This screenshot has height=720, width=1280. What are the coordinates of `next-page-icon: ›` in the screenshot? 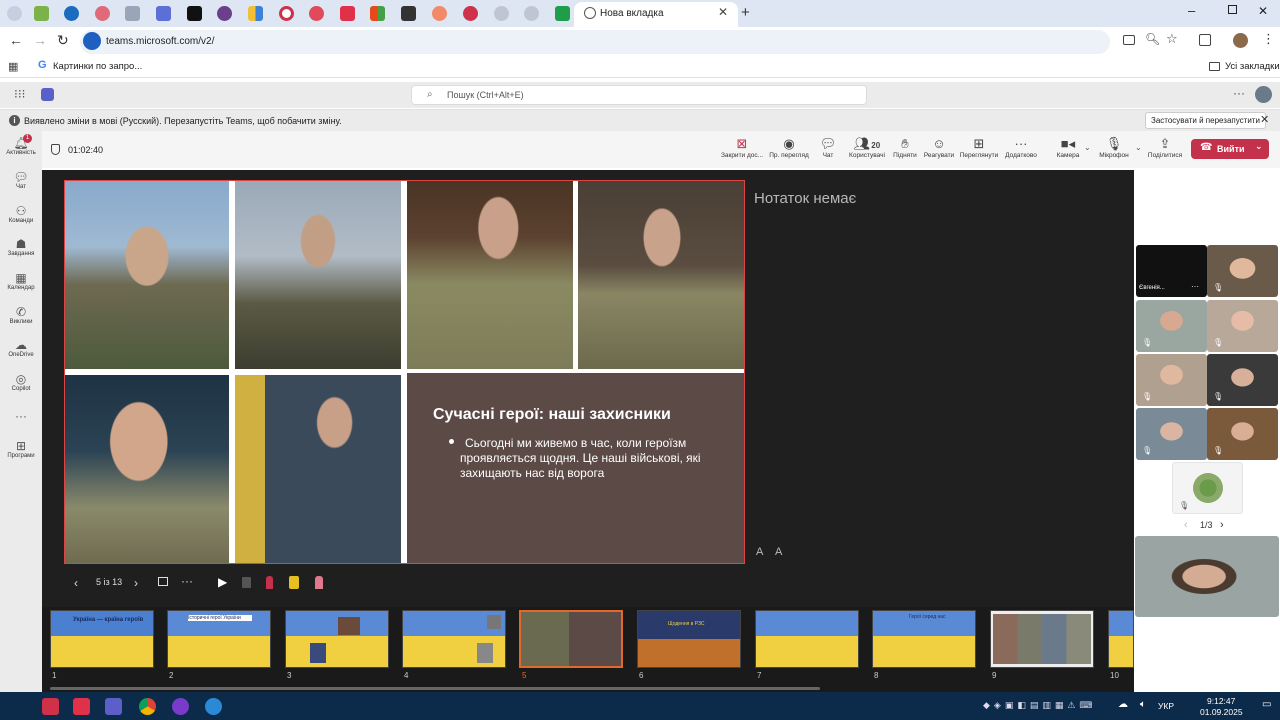 It's located at (1222, 525).